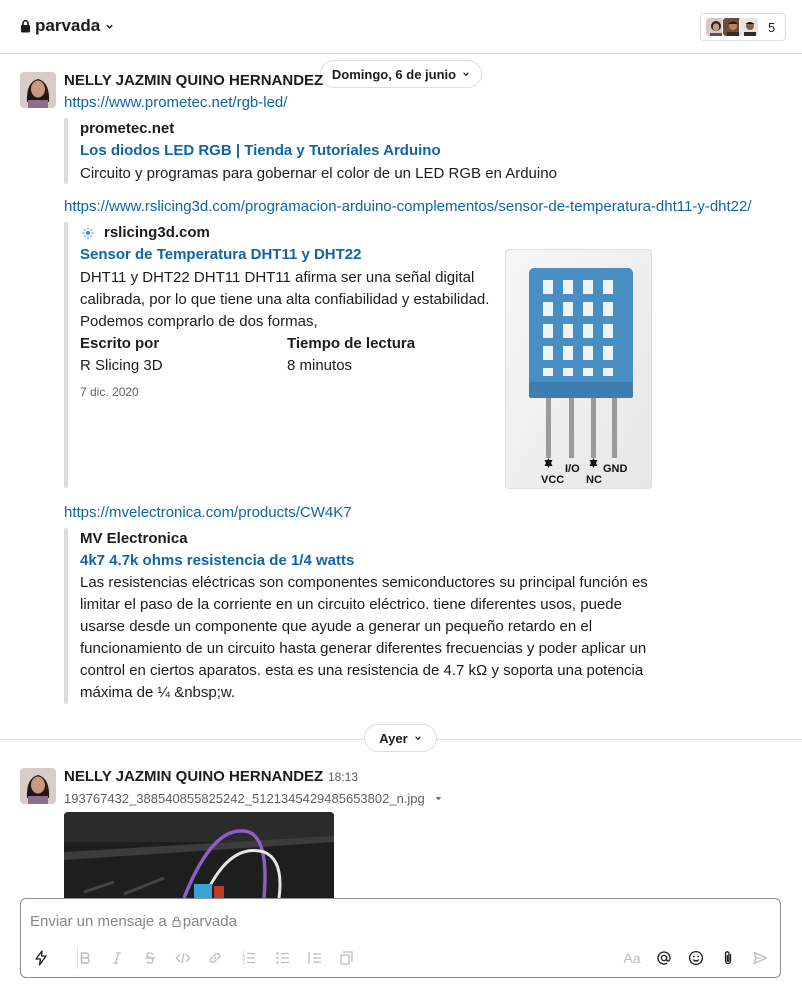  What do you see at coordinates (572, 469) in the screenshot?
I see `pin-label-io: I/O` at bounding box center [572, 469].